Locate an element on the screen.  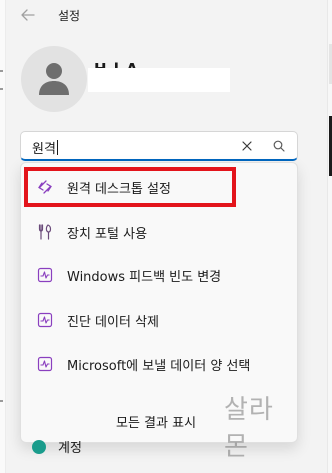
redacted-area is located at coordinates (159, 80).